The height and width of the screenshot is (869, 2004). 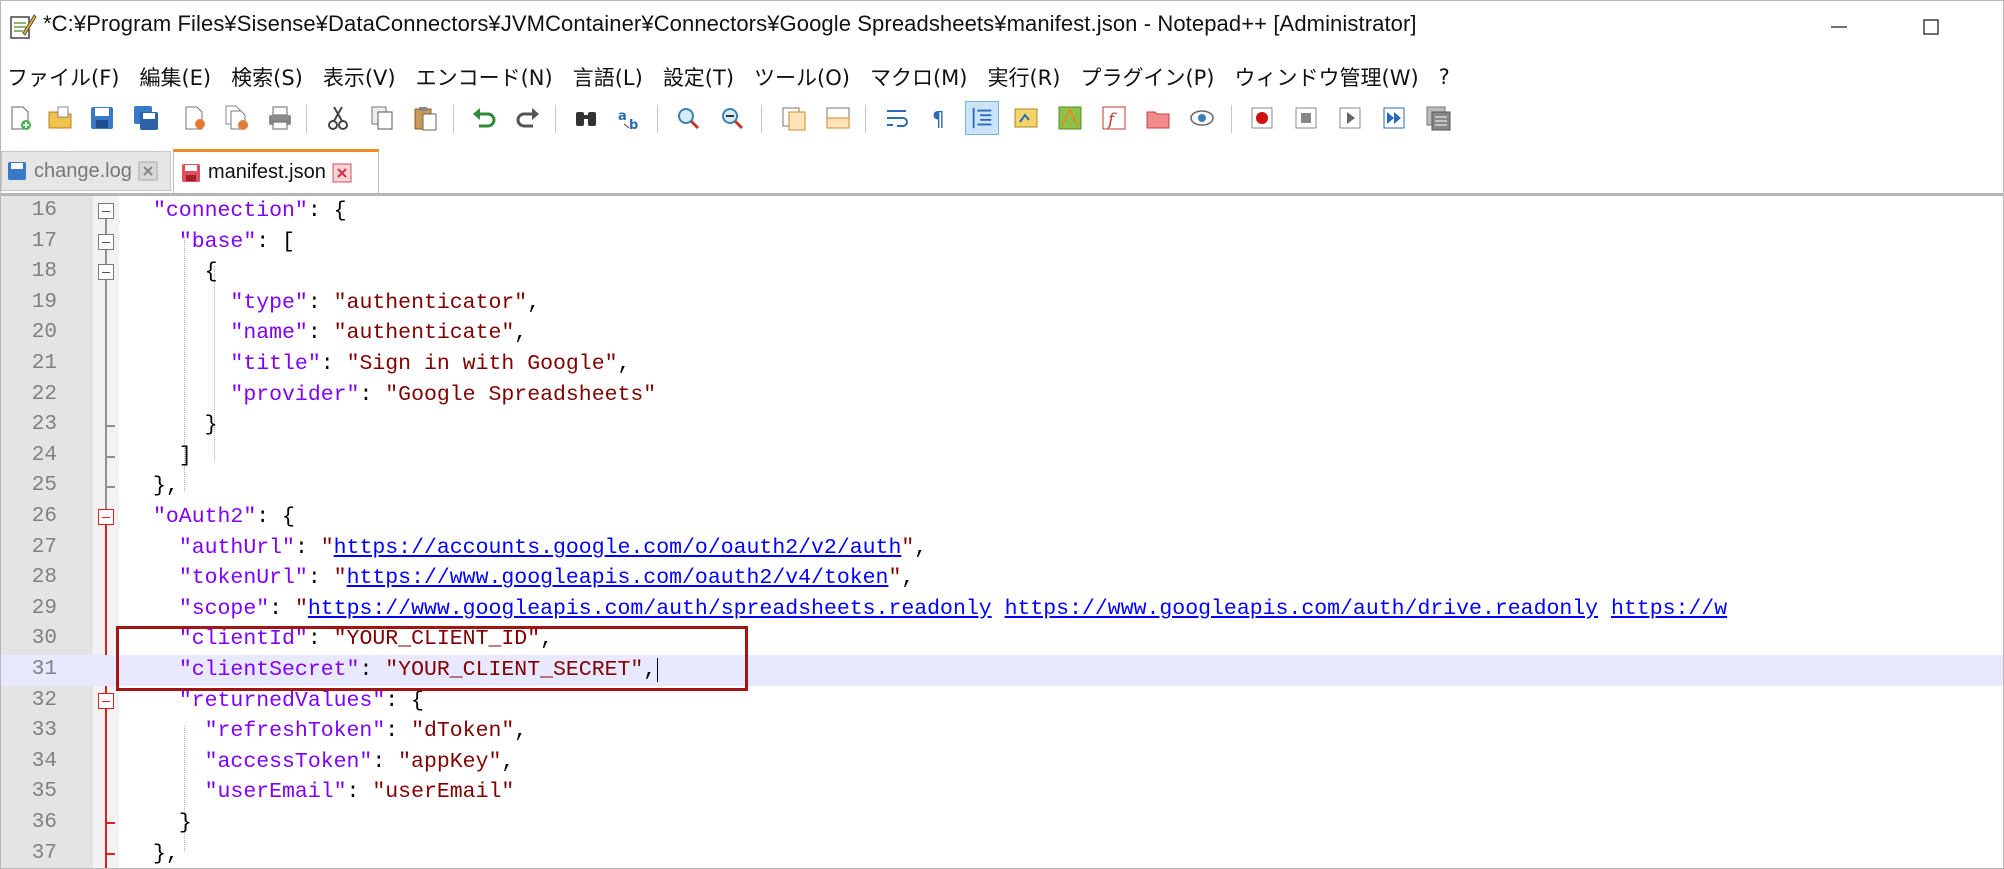 I want to click on unsaved-file-icon, so click(x=191, y=172).